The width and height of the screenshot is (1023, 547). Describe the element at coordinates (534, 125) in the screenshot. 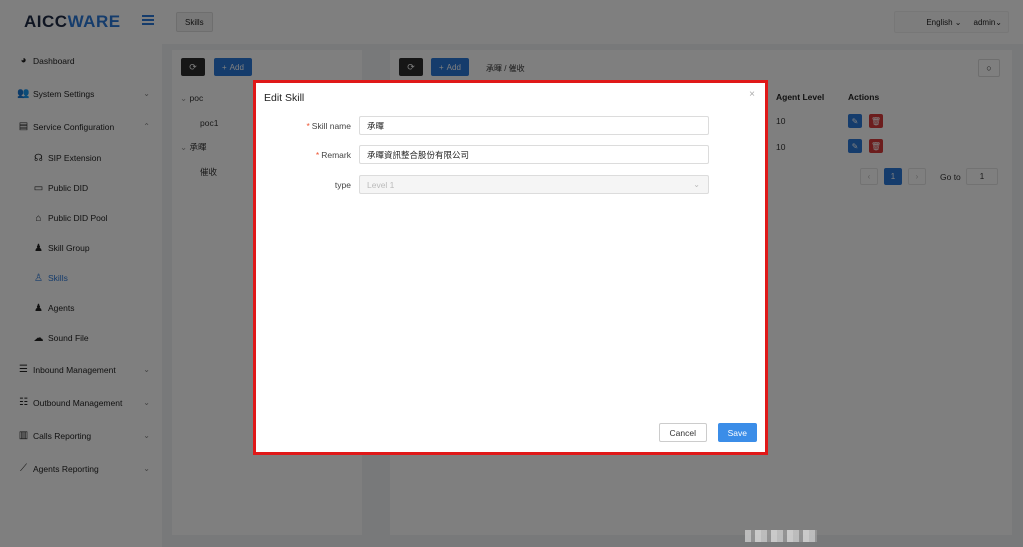

I see `skill-name-input: 承暉` at that location.